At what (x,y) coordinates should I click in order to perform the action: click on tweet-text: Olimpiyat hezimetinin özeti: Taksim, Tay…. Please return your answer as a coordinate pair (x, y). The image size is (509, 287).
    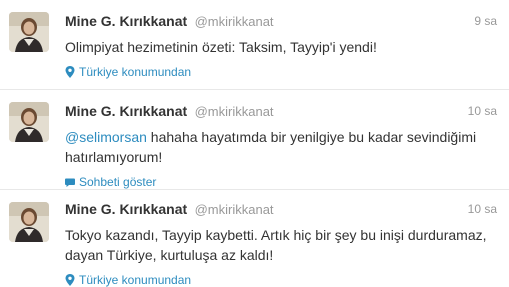
    Looking at the image, I should click on (281, 47).